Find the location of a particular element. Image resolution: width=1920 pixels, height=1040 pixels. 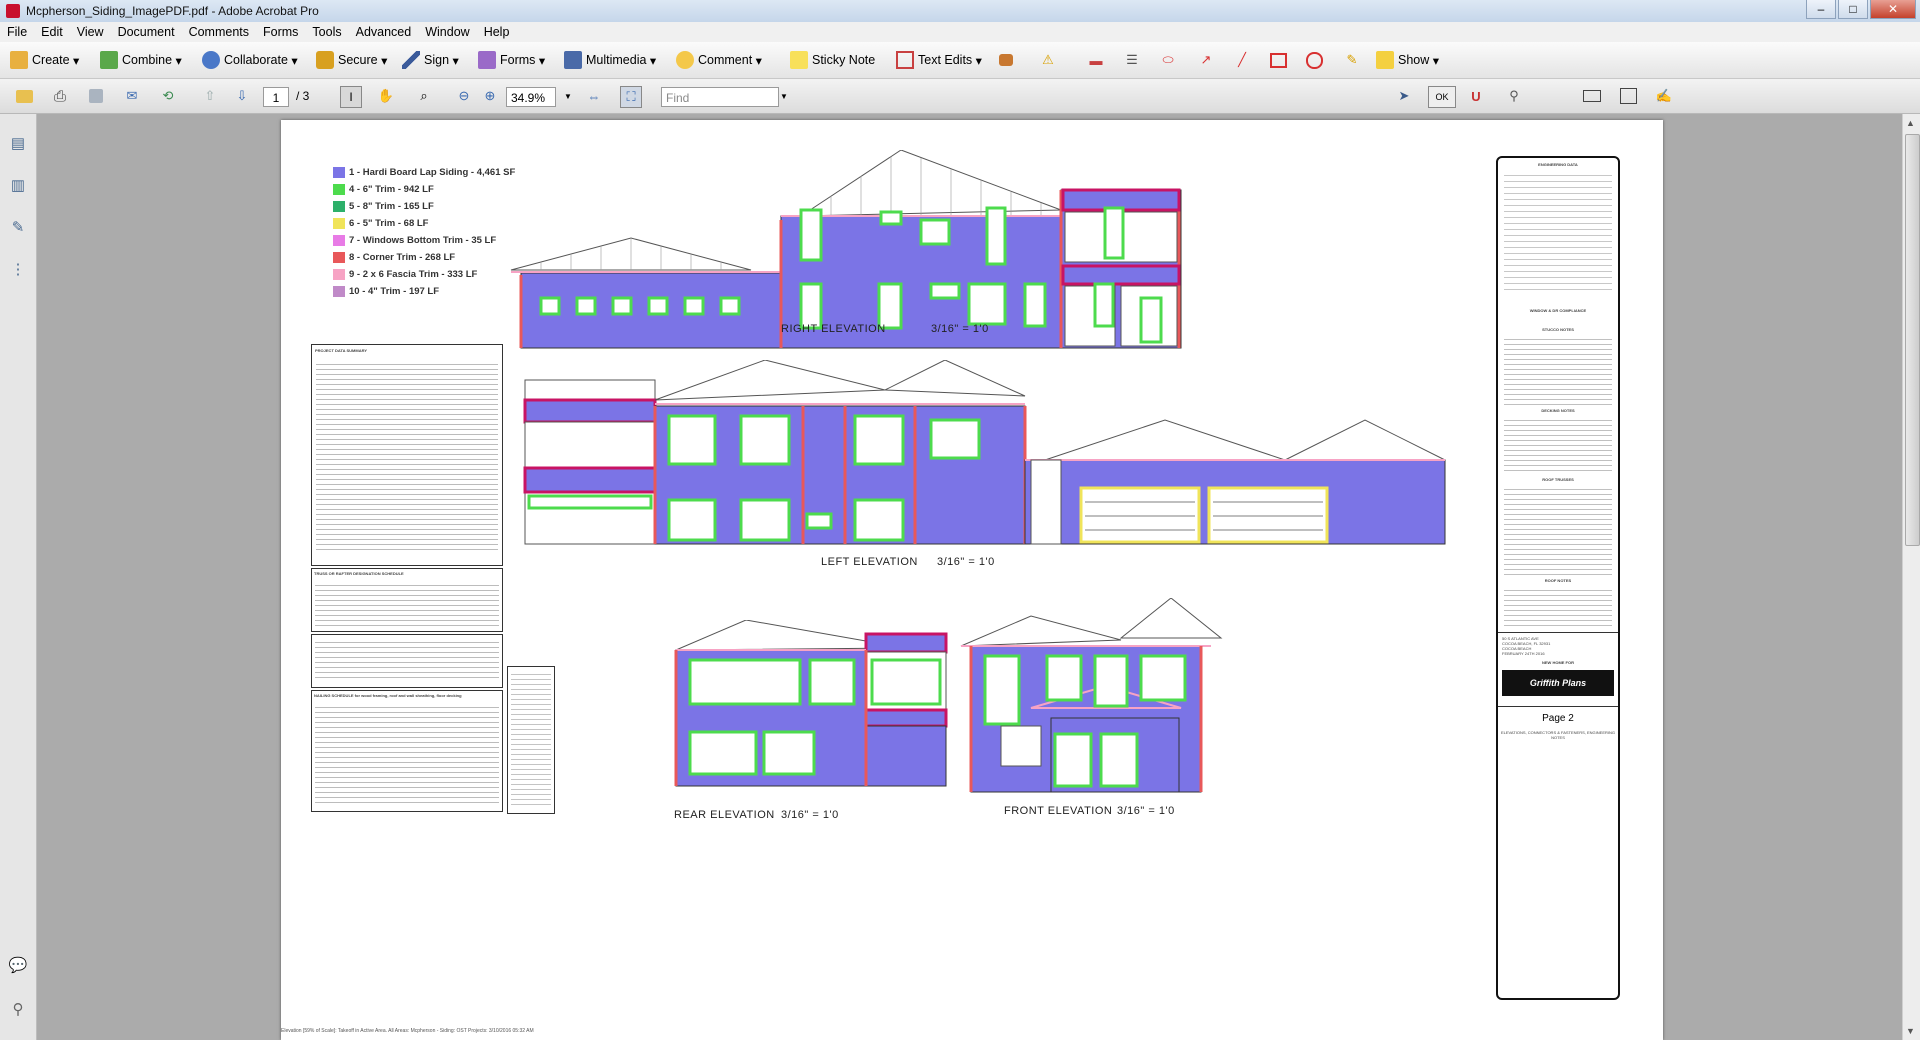

page-number-label: Page 2 is located at coordinates (1558, 715).